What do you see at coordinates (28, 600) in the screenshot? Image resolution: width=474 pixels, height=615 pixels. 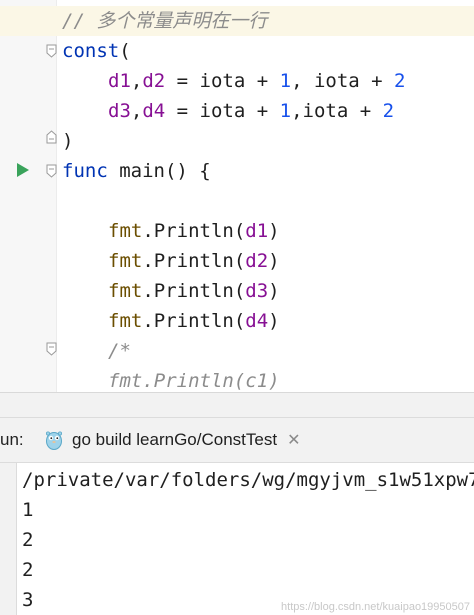 I see `console-output-line: 3` at bounding box center [28, 600].